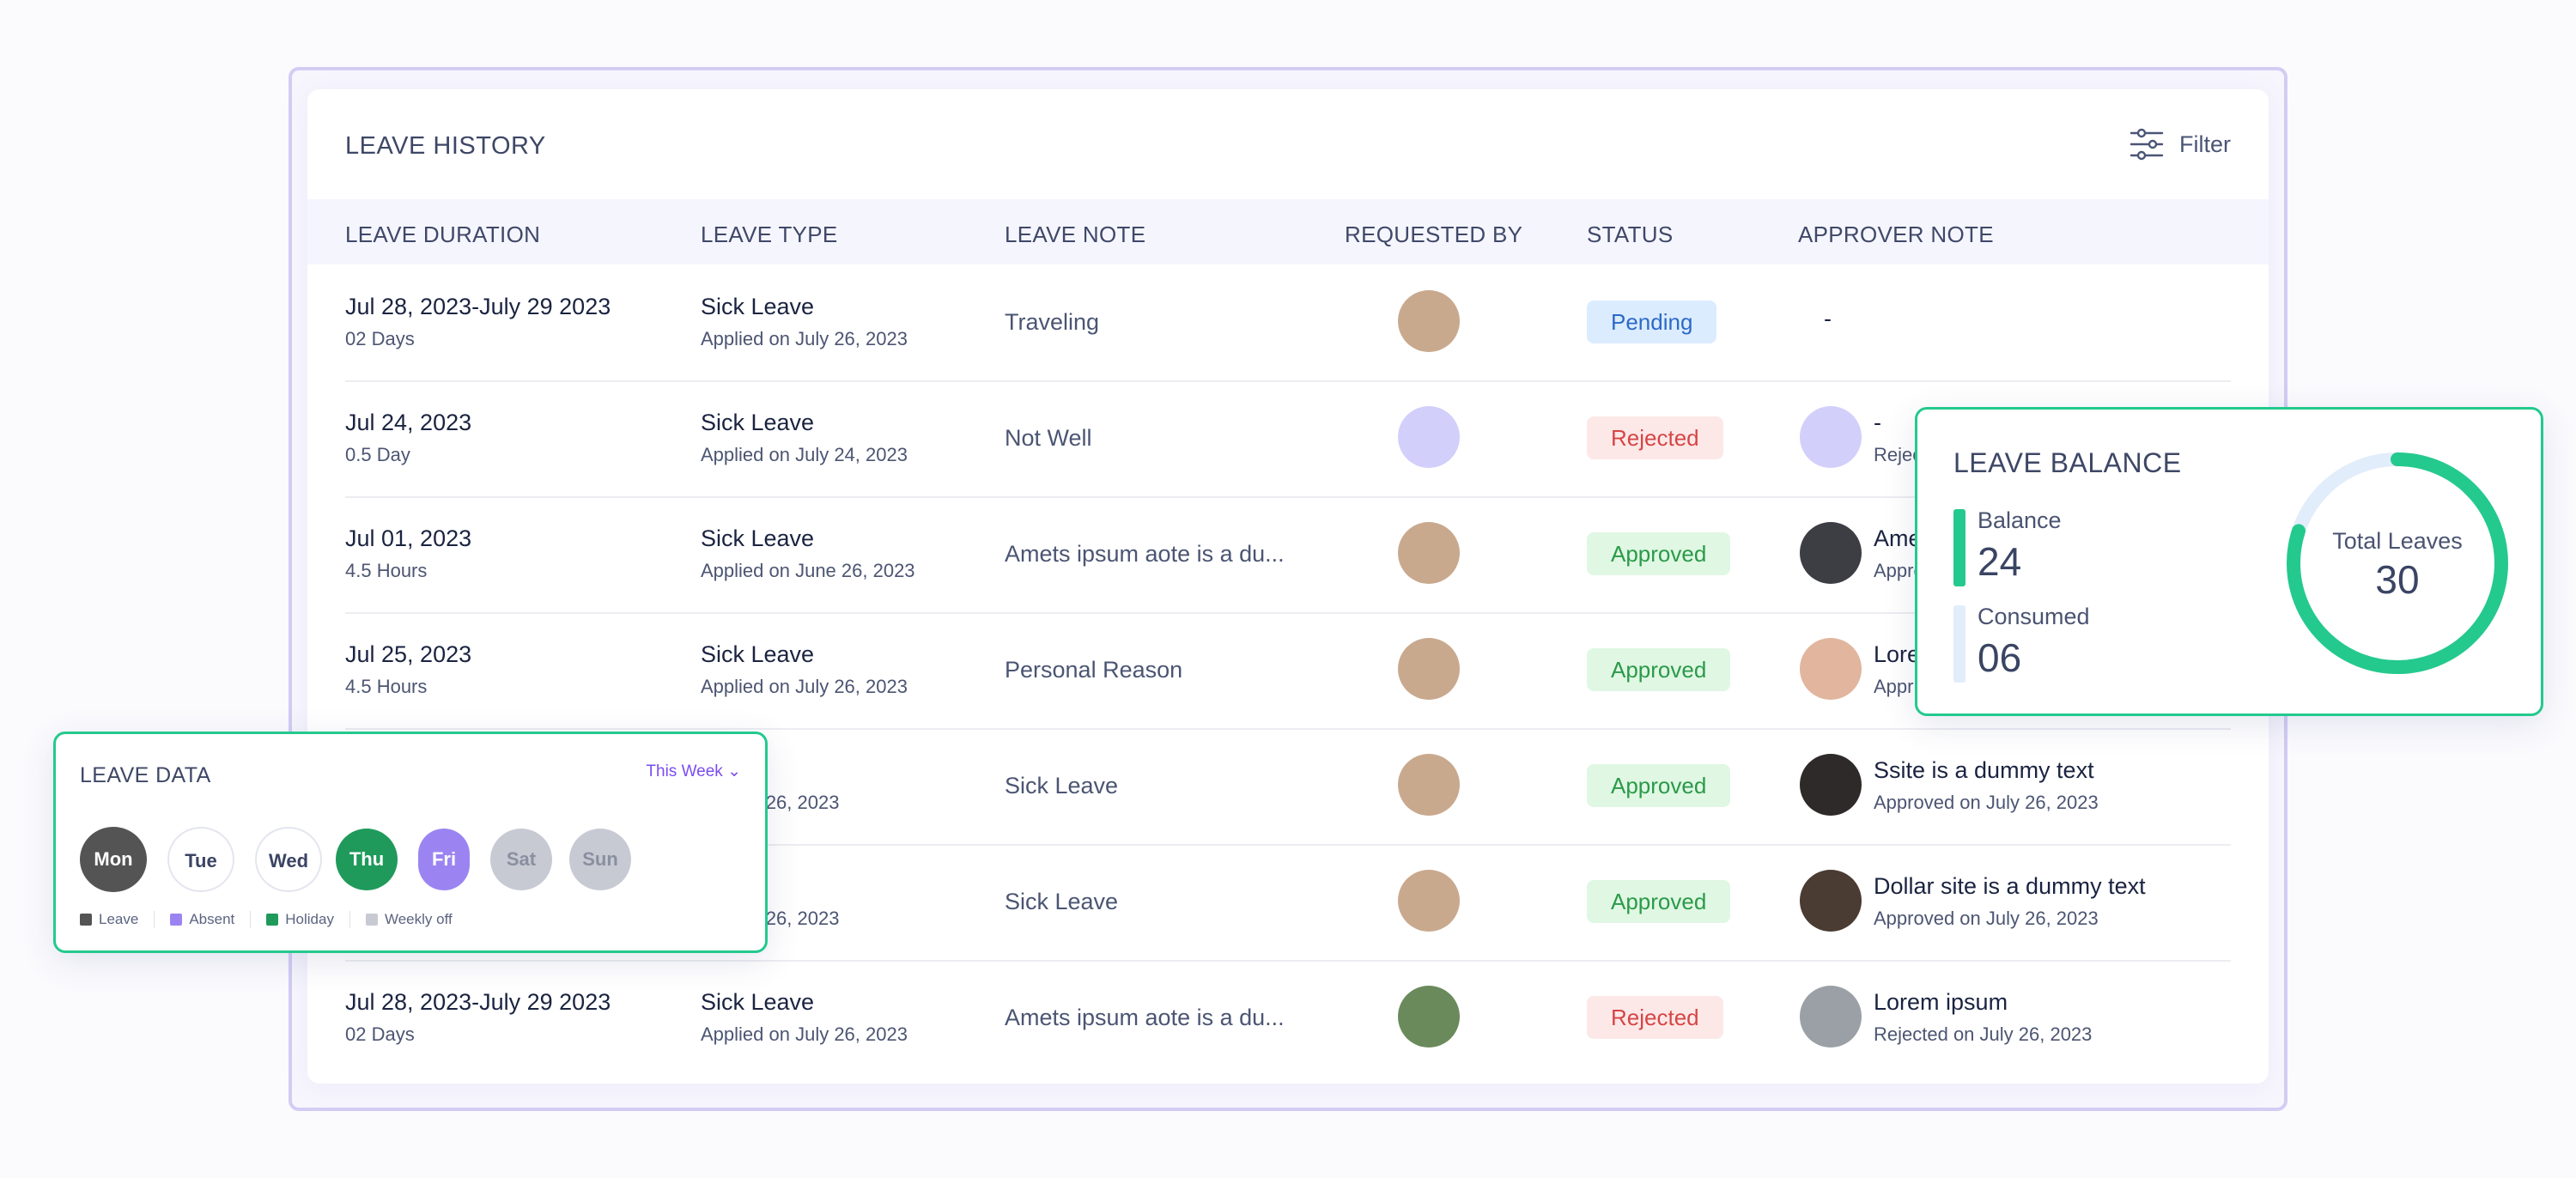 The height and width of the screenshot is (1178, 2576). Describe the element at coordinates (734, 771) in the screenshot. I see `chevron-down-icon: ⌄` at that location.